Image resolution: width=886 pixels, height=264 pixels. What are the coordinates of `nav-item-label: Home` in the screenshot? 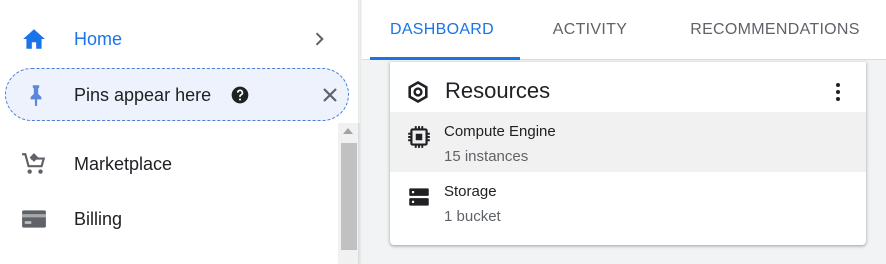 It's located at (98, 38).